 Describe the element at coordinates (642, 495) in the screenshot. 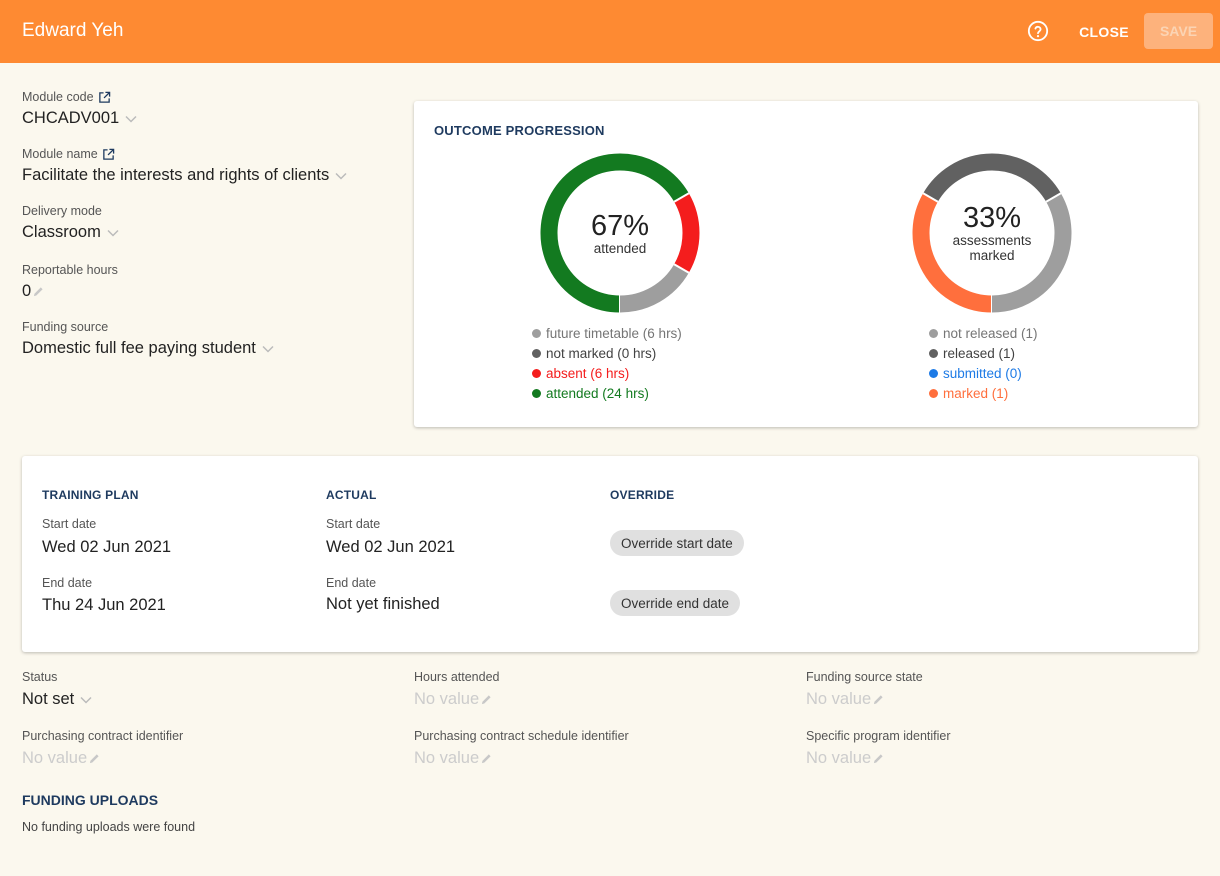

I see `override-heading: OVERRIDE` at that location.